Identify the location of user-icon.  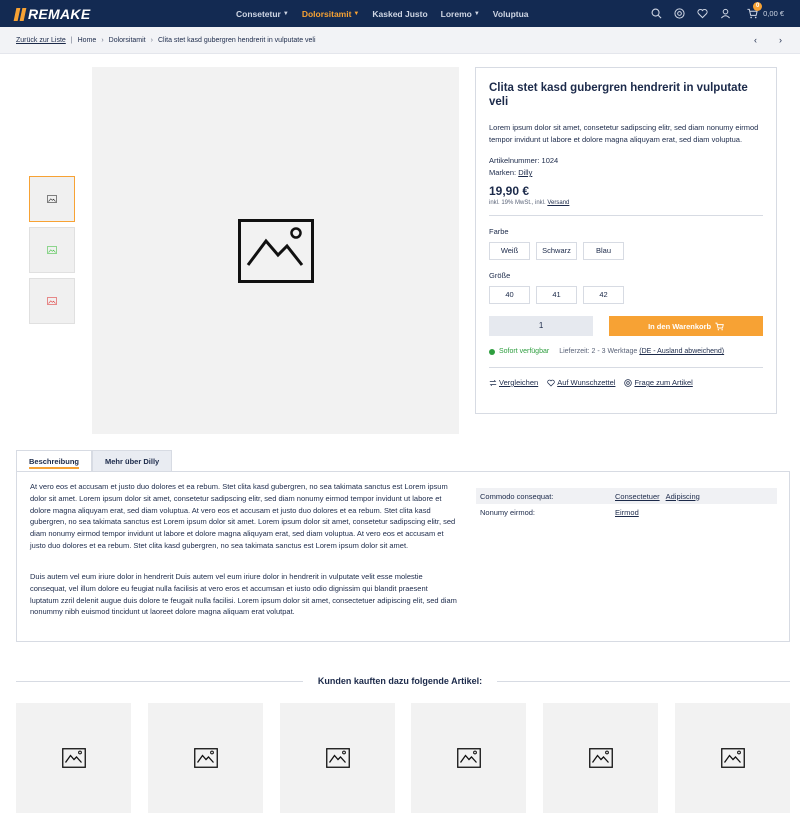
(725, 13).